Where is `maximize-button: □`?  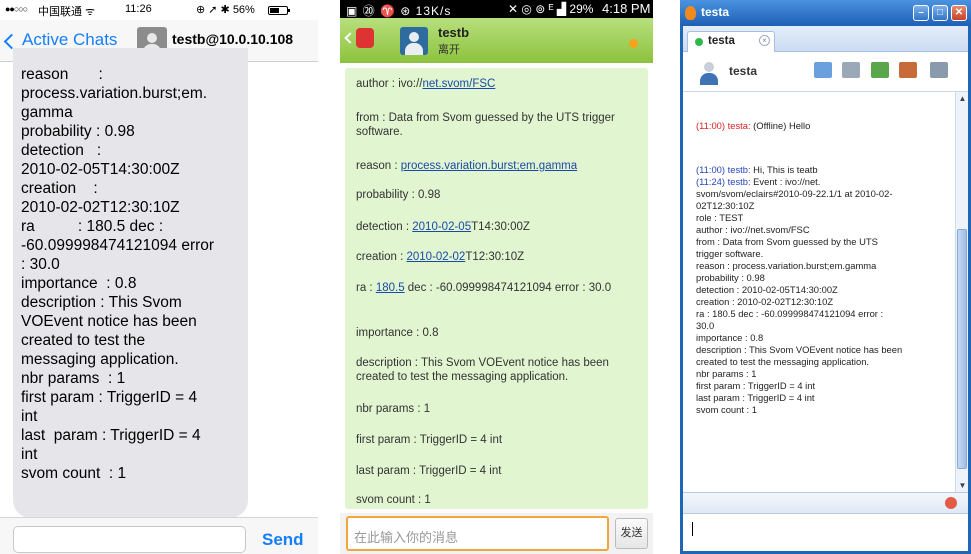
maximize-button: □ is located at coordinates (940, 13).